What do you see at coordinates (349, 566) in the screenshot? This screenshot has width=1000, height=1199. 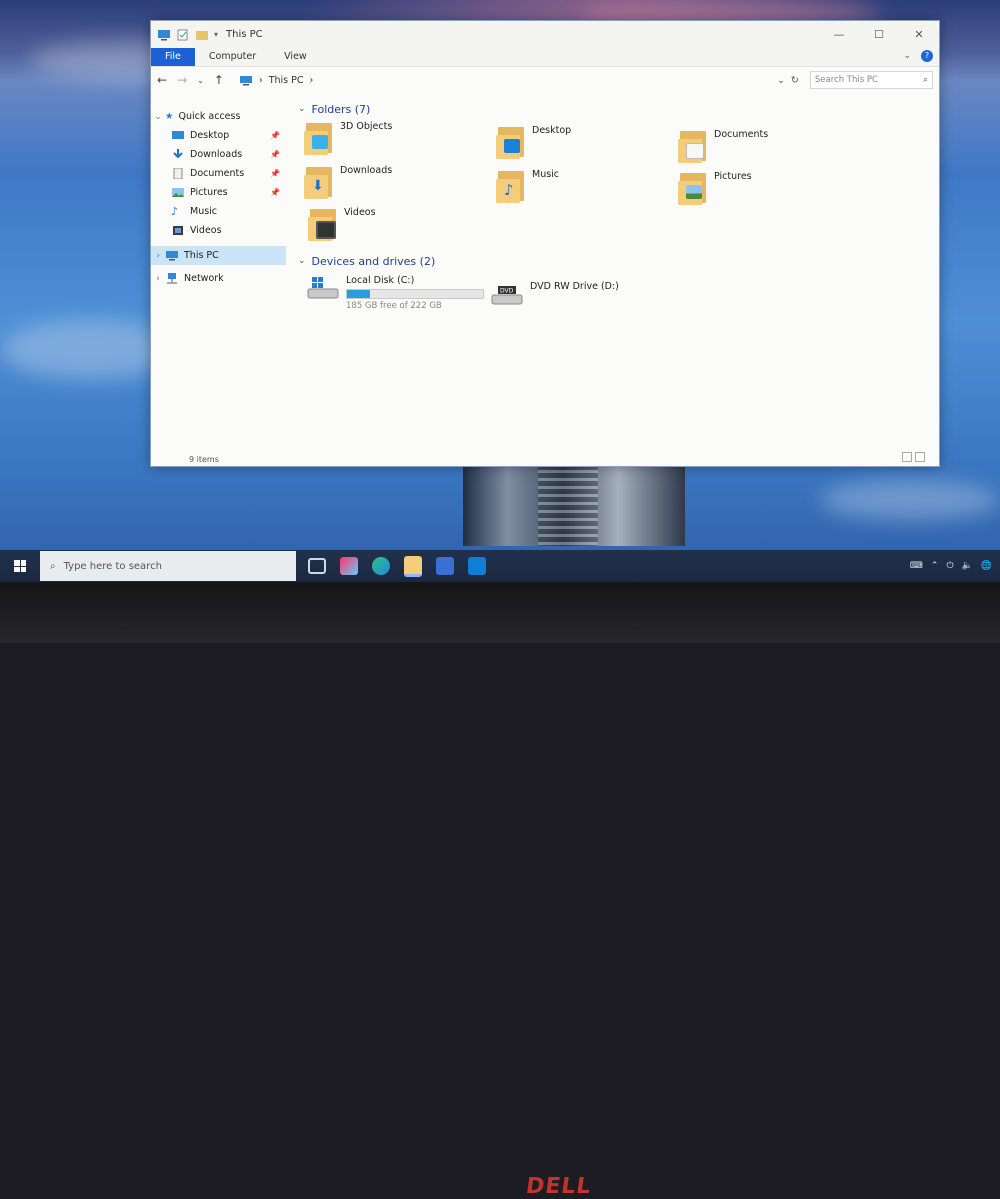 I see `copilot-icon` at bounding box center [349, 566].